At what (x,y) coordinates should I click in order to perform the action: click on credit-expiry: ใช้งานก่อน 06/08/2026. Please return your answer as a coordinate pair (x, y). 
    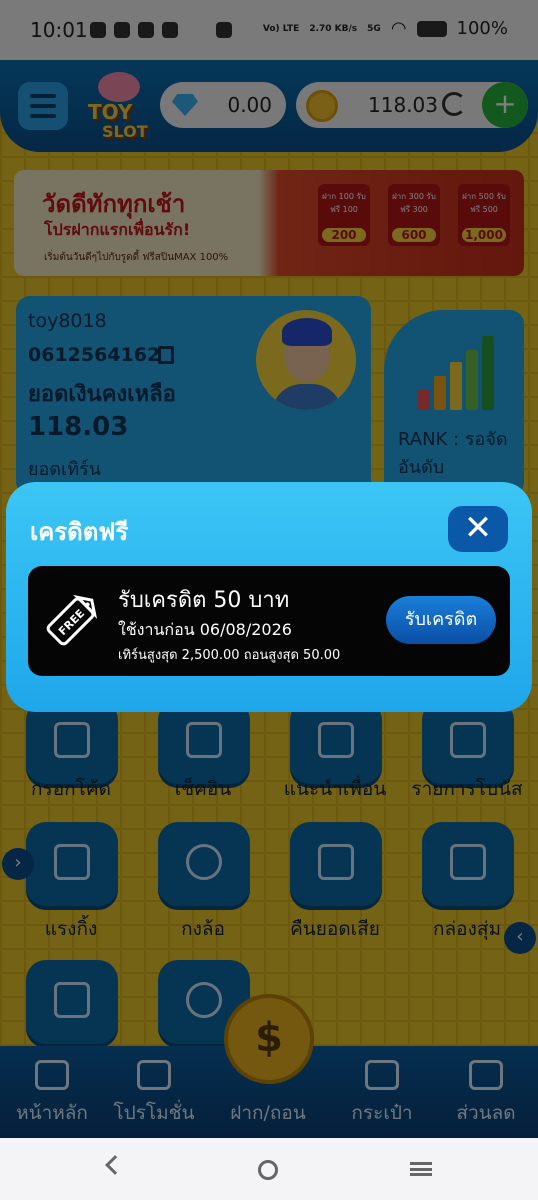
    Looking at the image, I should click on (205, 629).